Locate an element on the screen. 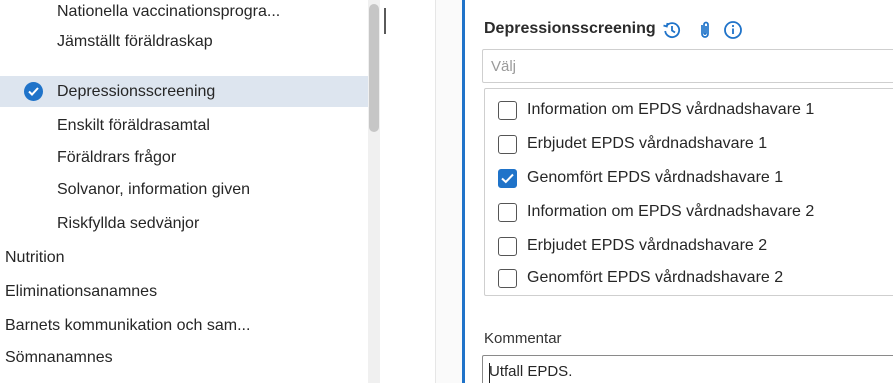  checkbox-label: Erbjudet EPDS vårdnadshavare 2 is located at coordinates (647, 246).